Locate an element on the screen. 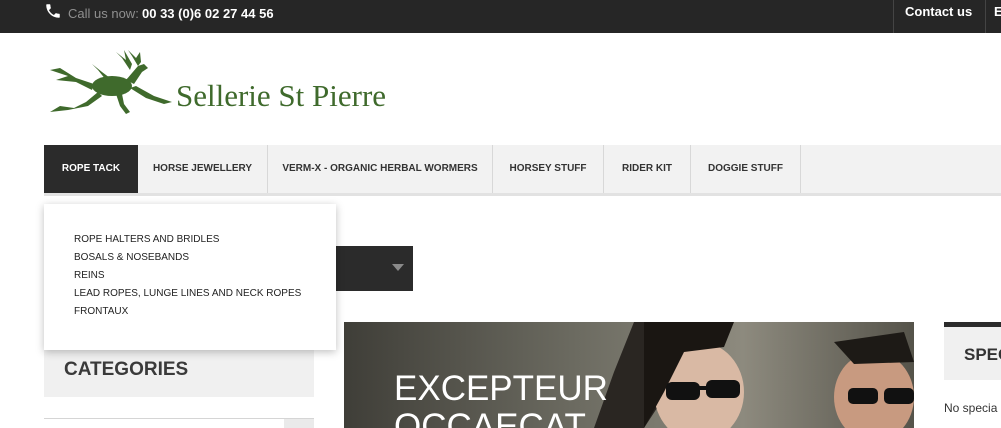  contact-us-link: Contact us is located at coordinates (938, 11).